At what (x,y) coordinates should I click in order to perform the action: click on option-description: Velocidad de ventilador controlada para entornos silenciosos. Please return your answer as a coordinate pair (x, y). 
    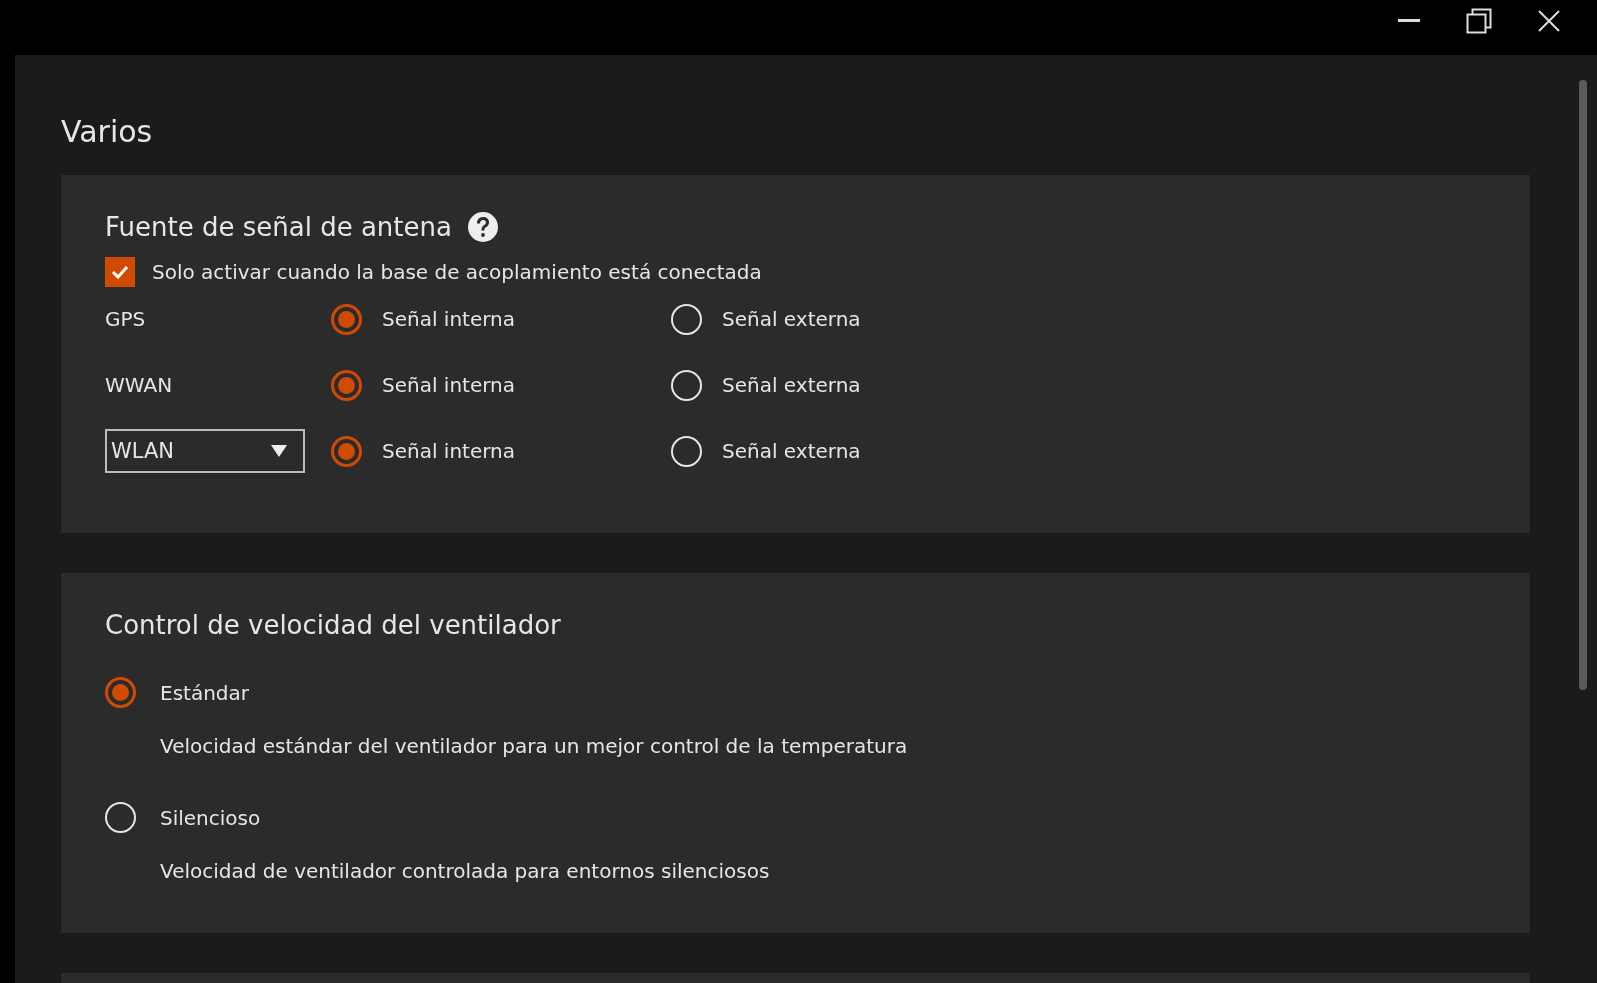
    Looking at the image, I should click on (465, 871).